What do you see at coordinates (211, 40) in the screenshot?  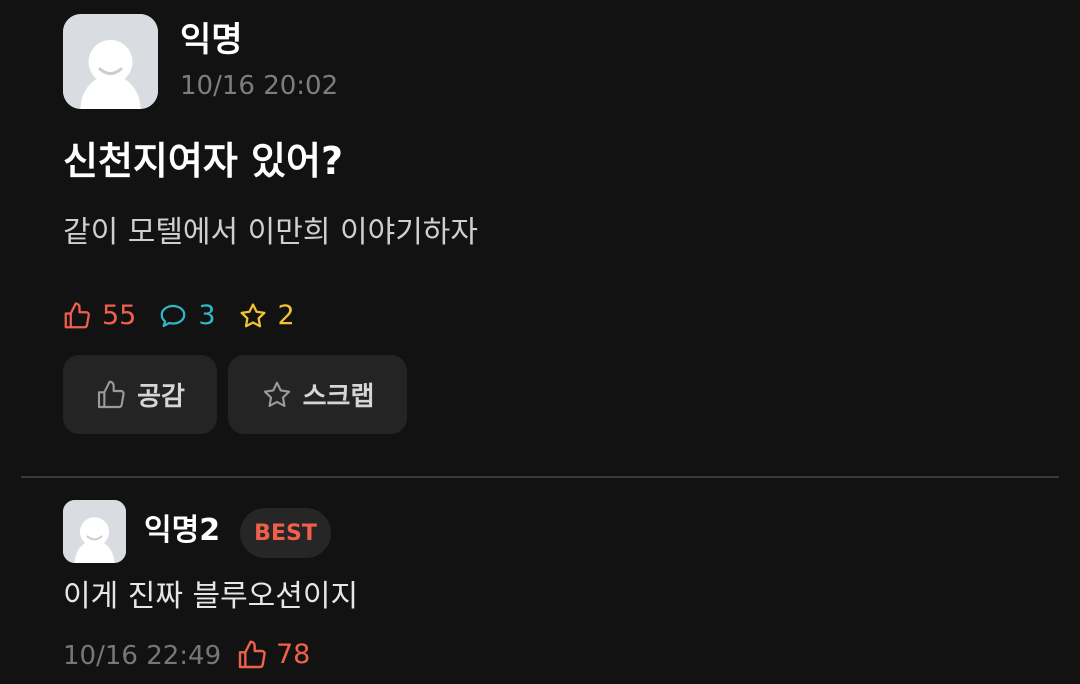 I see `post-author-name: 익명` at bounding box center [211, 40].